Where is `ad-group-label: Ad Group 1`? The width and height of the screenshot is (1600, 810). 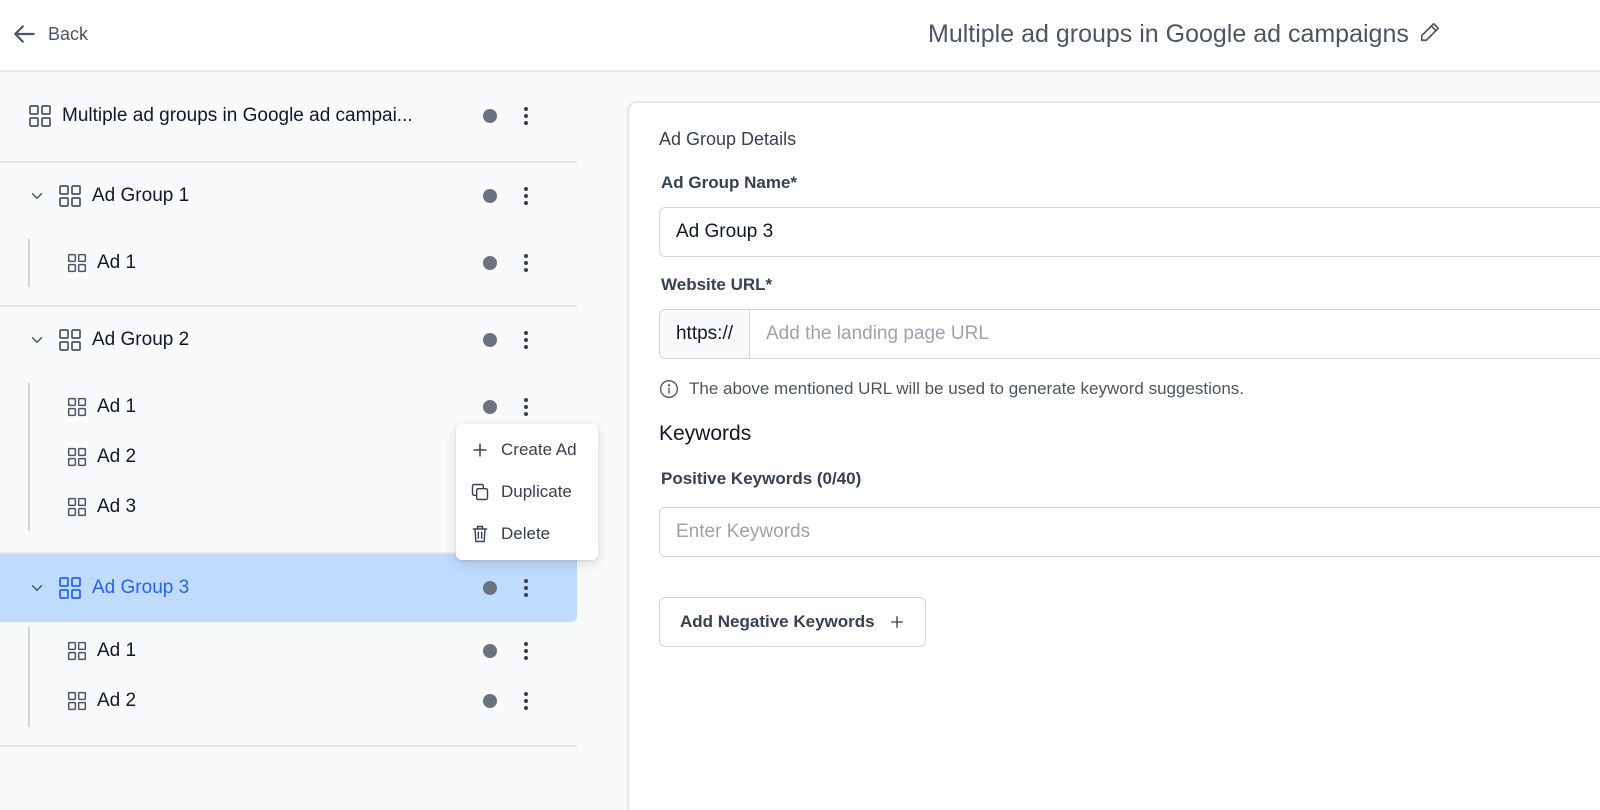
ad-group-label: Ad Group 1 is located at coordinates (141, 195).